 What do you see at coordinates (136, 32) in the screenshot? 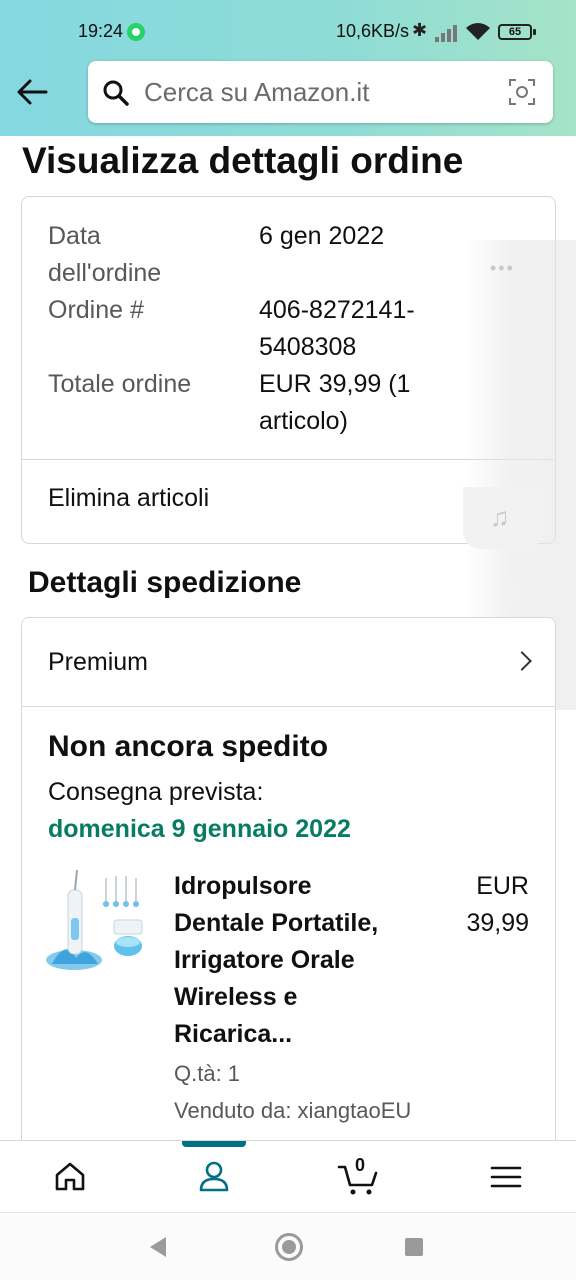
I see `whatsapp-icon` at bounding box center [136, 32].